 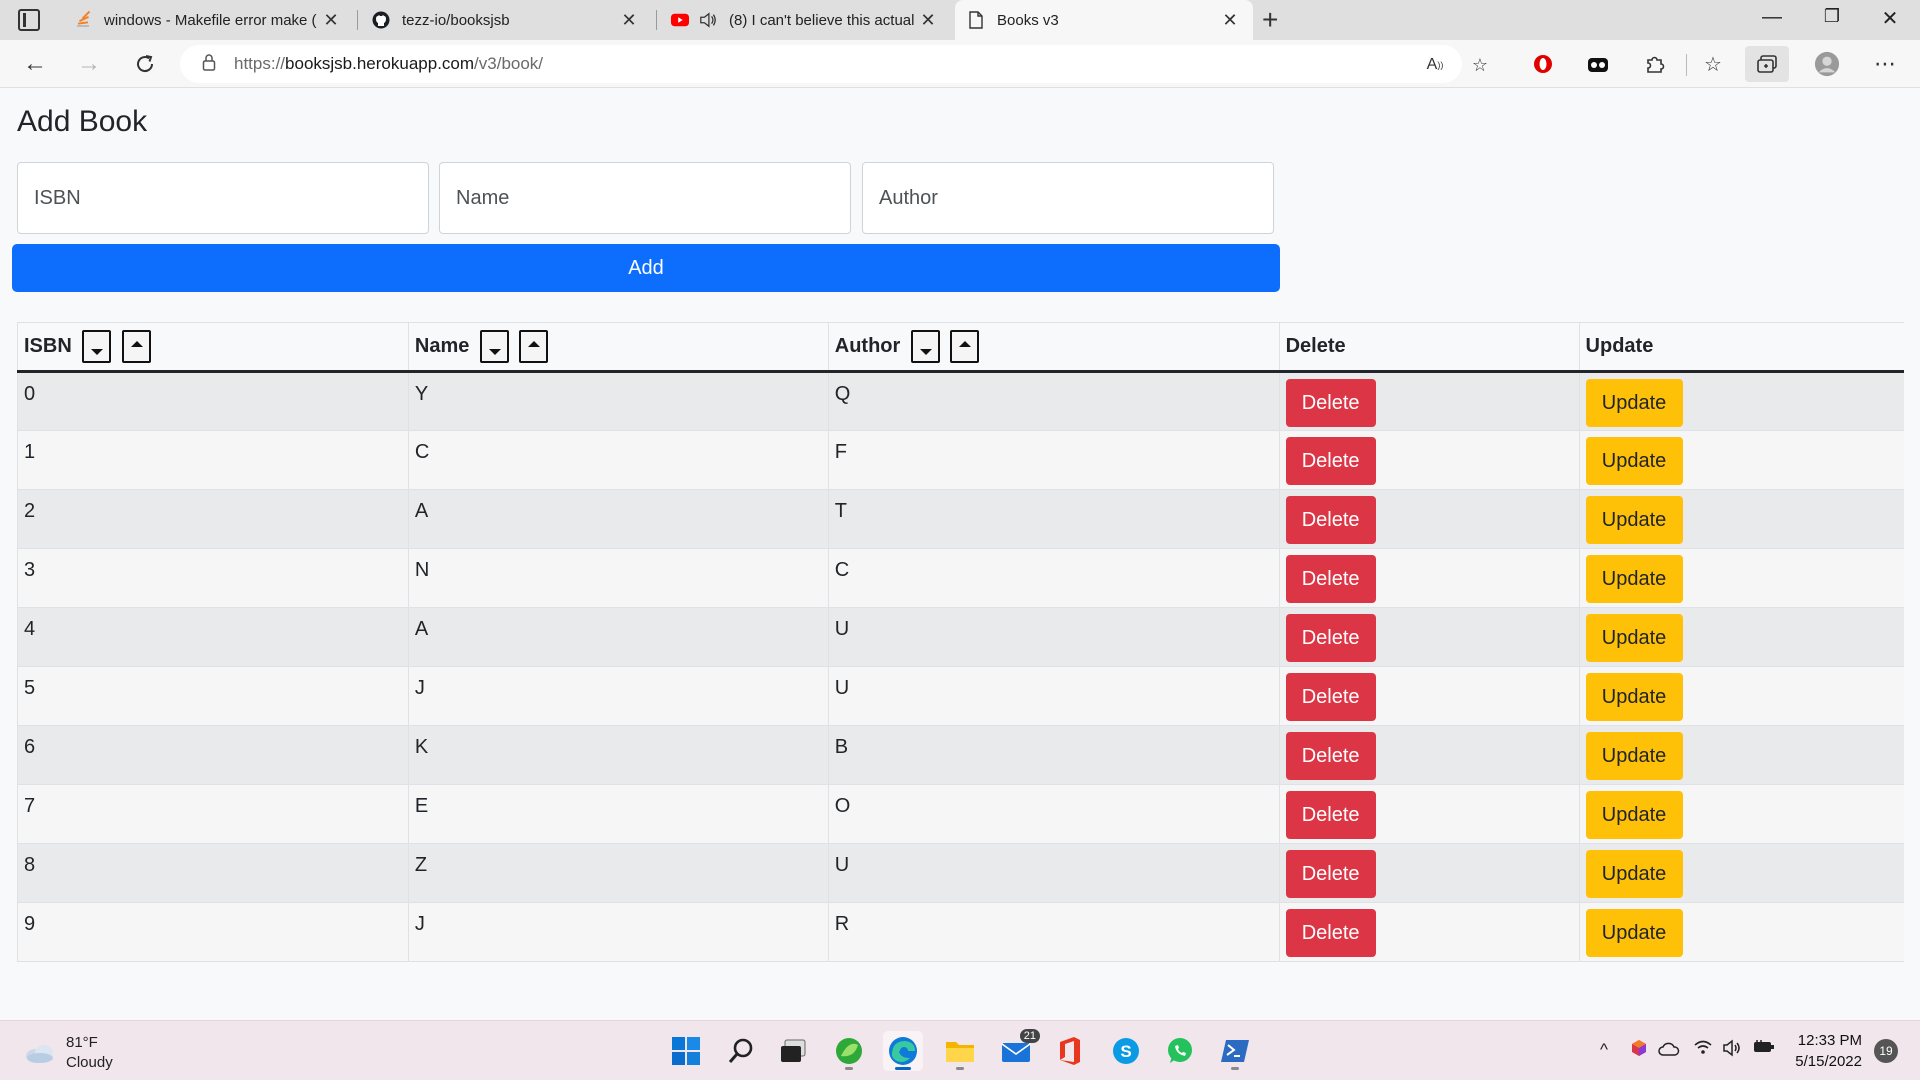 What do you see at coordinates (965, 346) in the screenshot?
I see `sort-author-asc-button` at bounding box center [965, 346].